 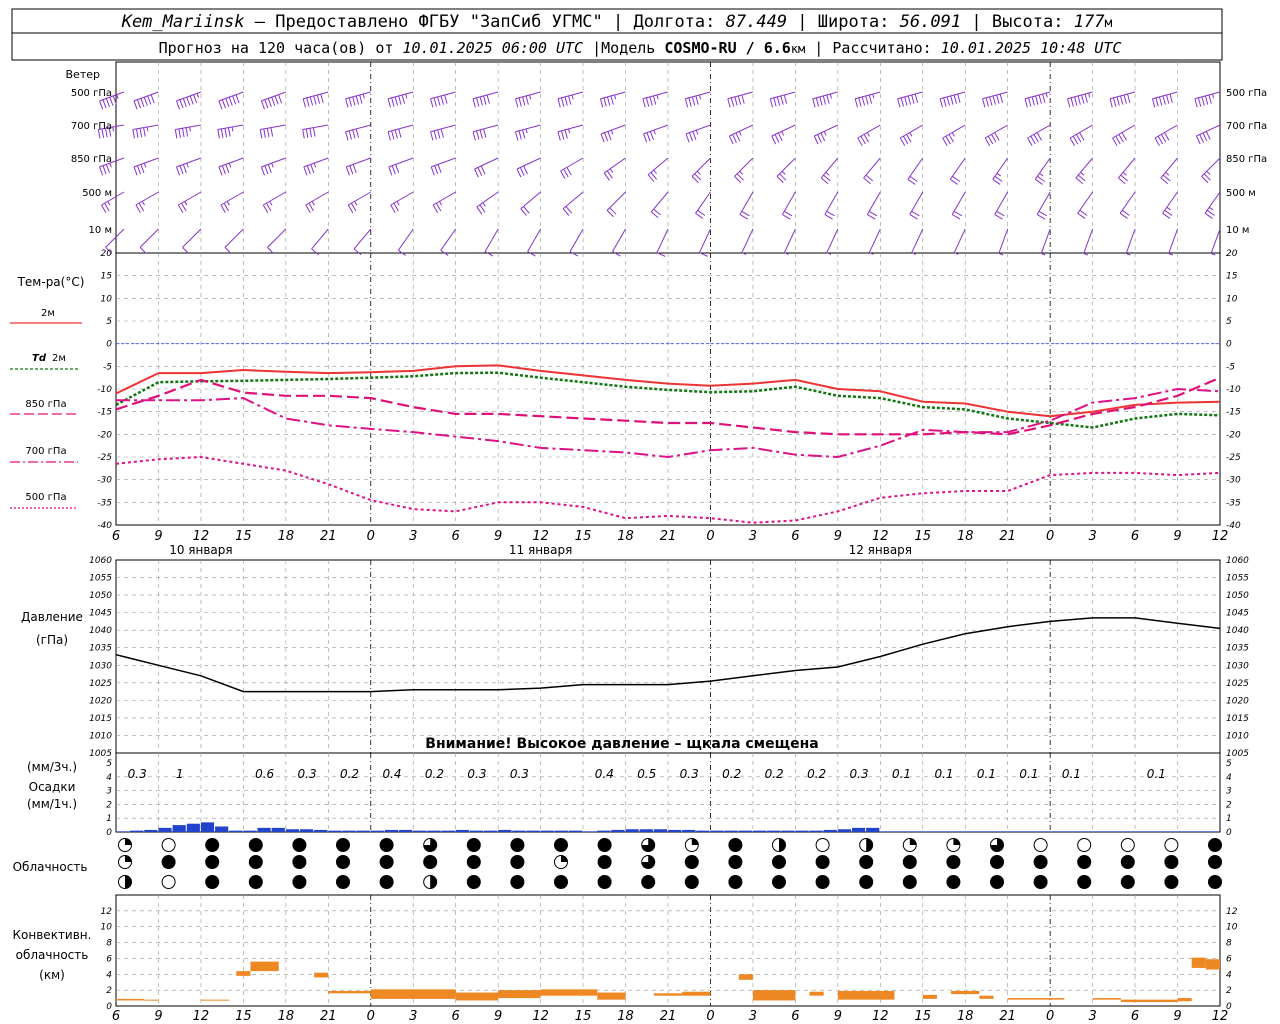 What do you see at coordinates (1232, 928) in the screenshot?
I see `conv-tick-right: 10` at bounding box center [1232, 928].